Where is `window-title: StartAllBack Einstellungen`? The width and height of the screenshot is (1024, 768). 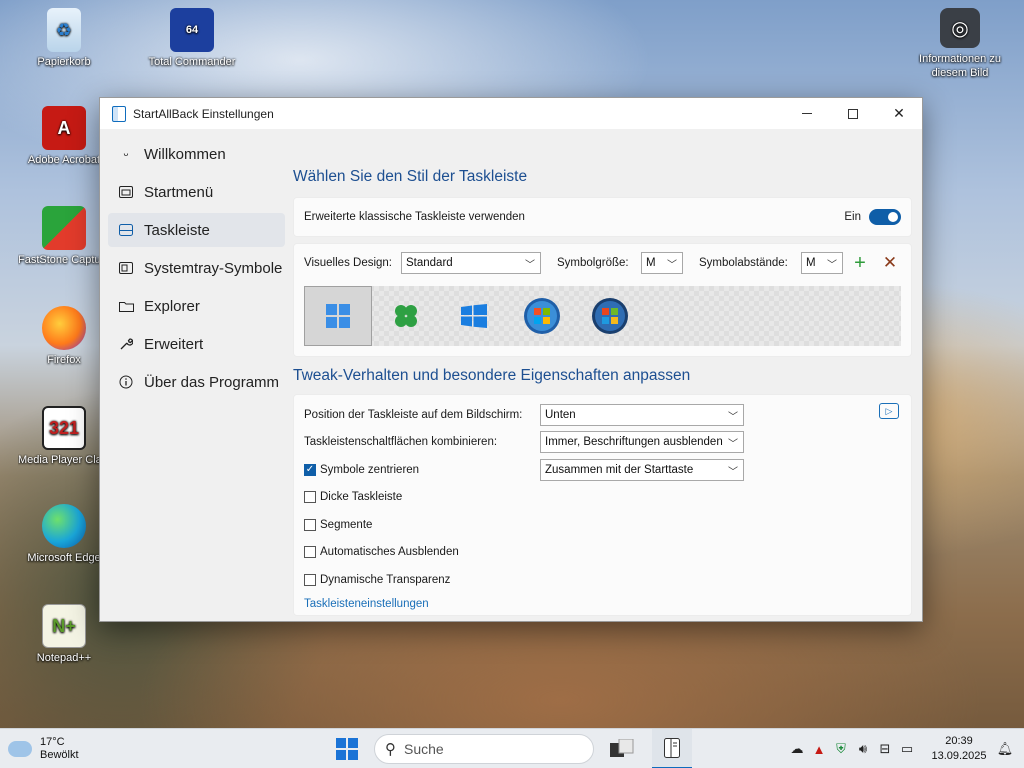 window-title: StartAllBack Einstellungen is located at coordinates (203, 113).